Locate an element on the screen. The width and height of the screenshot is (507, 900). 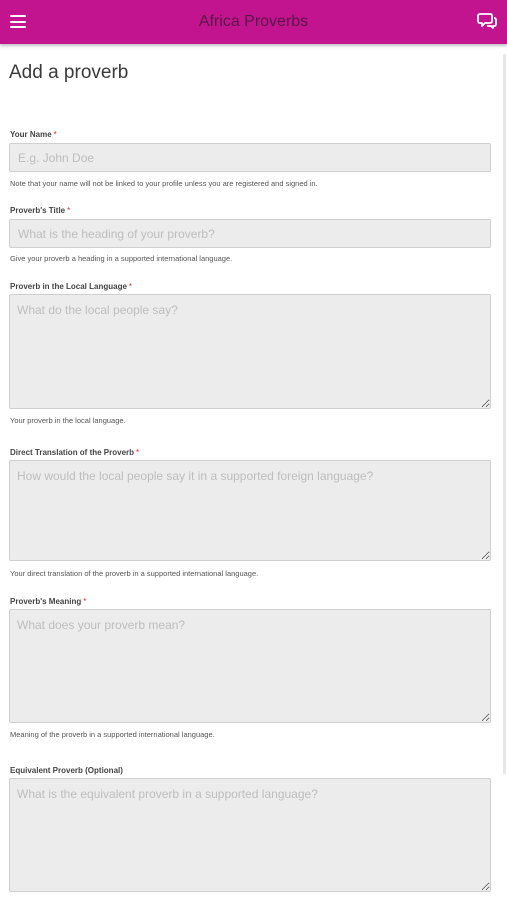
chat-icon is located at coordinates (487, 21).